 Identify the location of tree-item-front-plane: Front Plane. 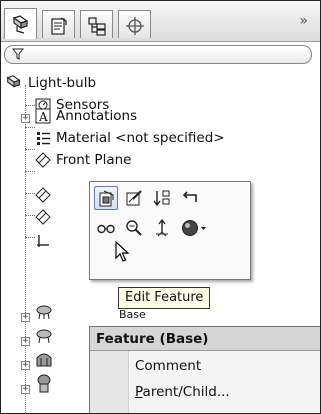
(83, 160).